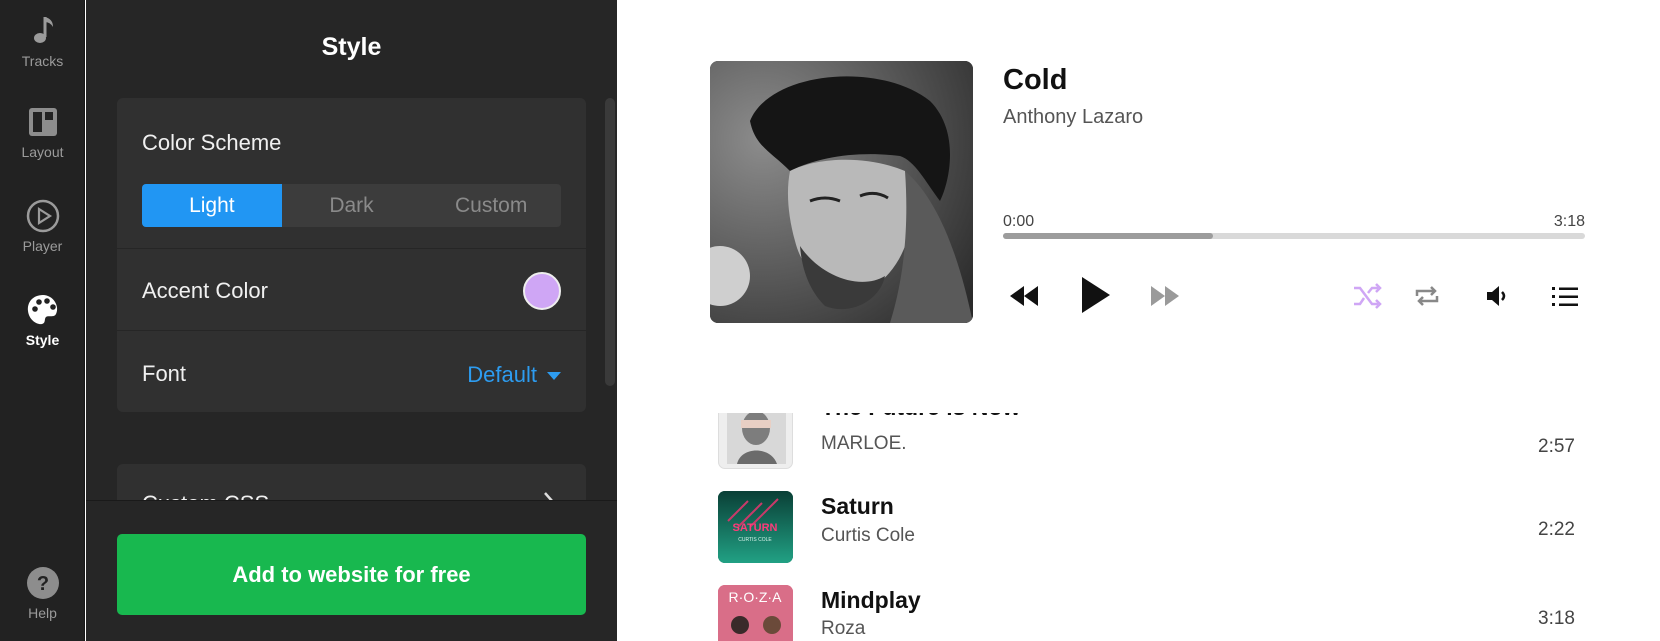  Describe the element at coordinates (1019, 221) in the screenshot. I see `elapsed-time: 0:00` at that location.